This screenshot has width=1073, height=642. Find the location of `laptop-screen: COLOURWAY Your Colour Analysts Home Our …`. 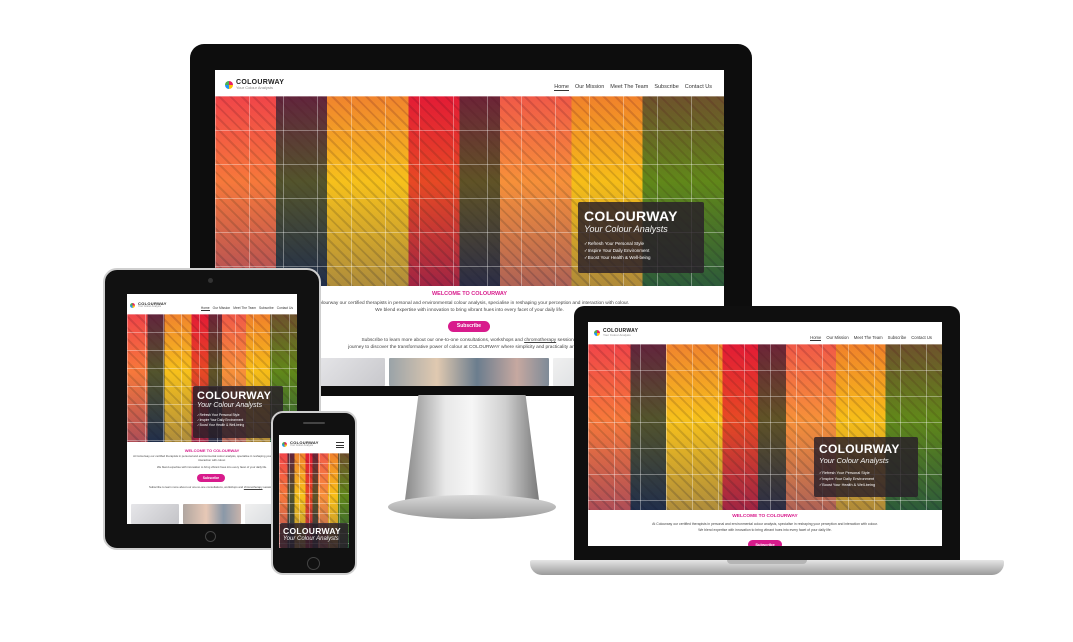

laptop-screen: COLOURWAY Your Colour Analysts Home Our … is located at coordinates (765, 434).